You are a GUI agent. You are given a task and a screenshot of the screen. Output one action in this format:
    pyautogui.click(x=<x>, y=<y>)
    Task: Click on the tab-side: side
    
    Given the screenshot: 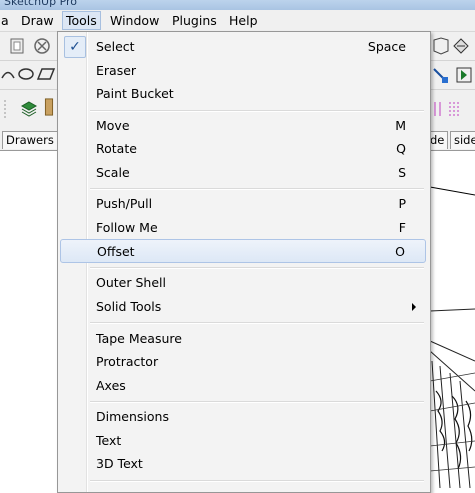 What is the action you would take?
    pyautogui.click(x=462, y=140)
    